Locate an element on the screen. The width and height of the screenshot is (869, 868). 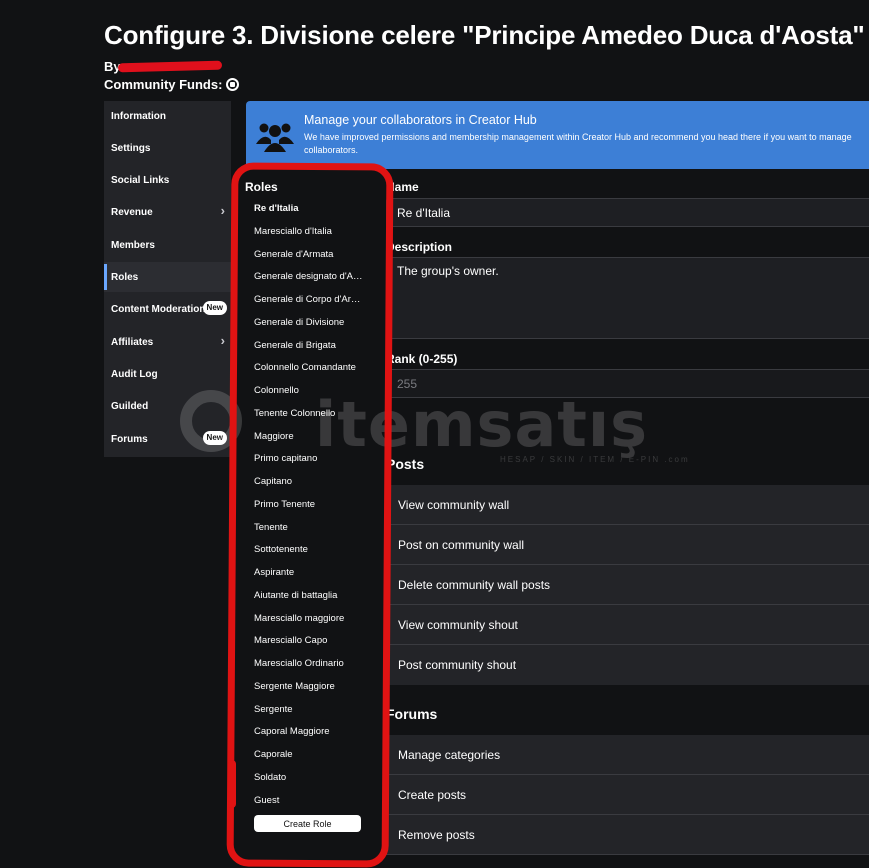
nav-item-label: Information is located at coordinates (138, 116).